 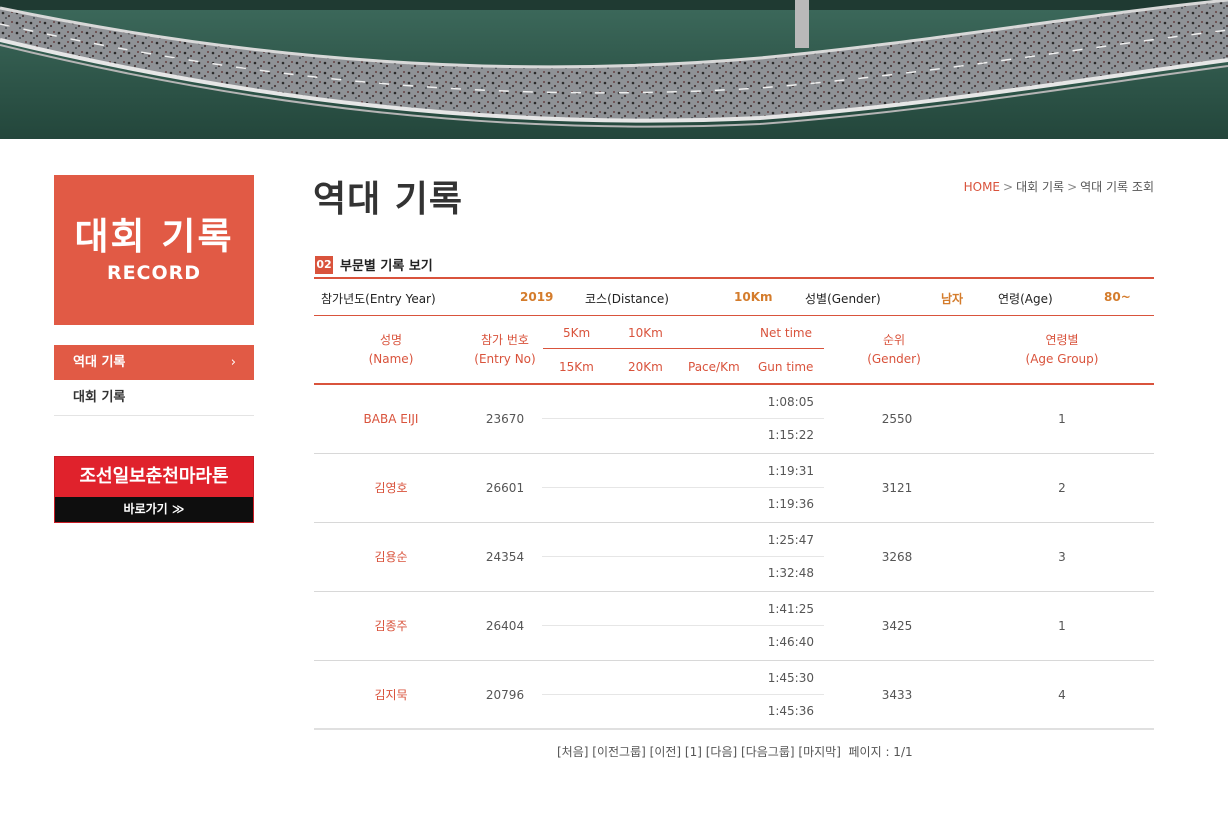 What do you see at coordinates (154, 509) in the screenshot?
I see `shortcut-button: 바로가기 ≫` at bounding box center [154, 509].